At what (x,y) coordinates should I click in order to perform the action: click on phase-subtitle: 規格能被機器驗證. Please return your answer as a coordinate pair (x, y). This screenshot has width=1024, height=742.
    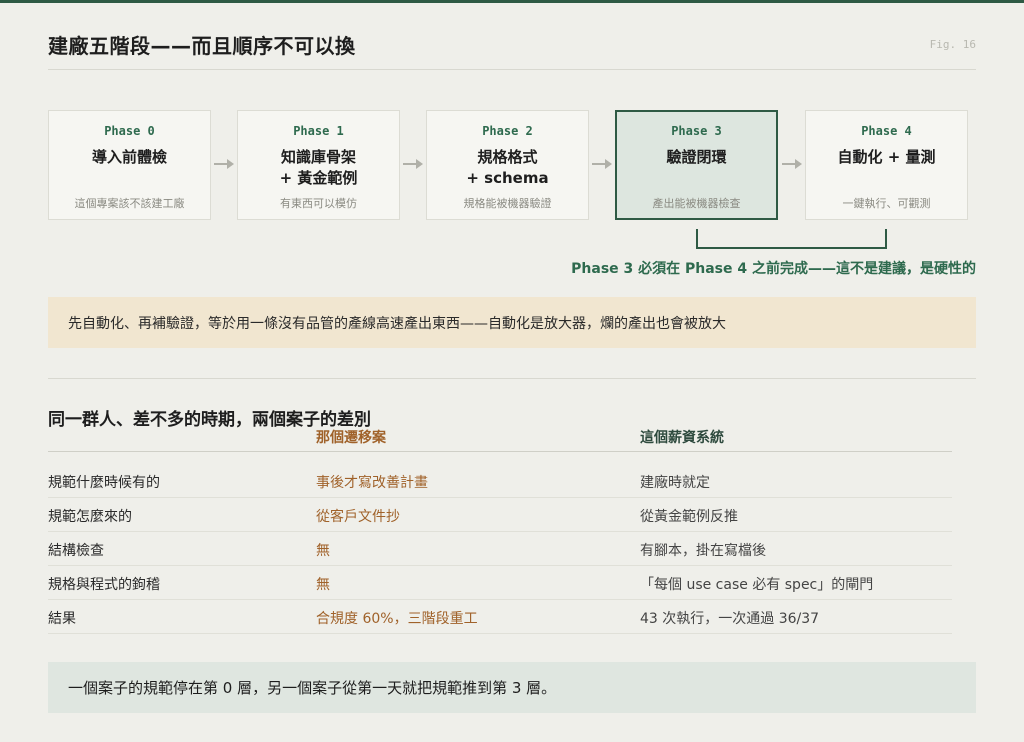
    Looking at the image, I should click on (507, 203).